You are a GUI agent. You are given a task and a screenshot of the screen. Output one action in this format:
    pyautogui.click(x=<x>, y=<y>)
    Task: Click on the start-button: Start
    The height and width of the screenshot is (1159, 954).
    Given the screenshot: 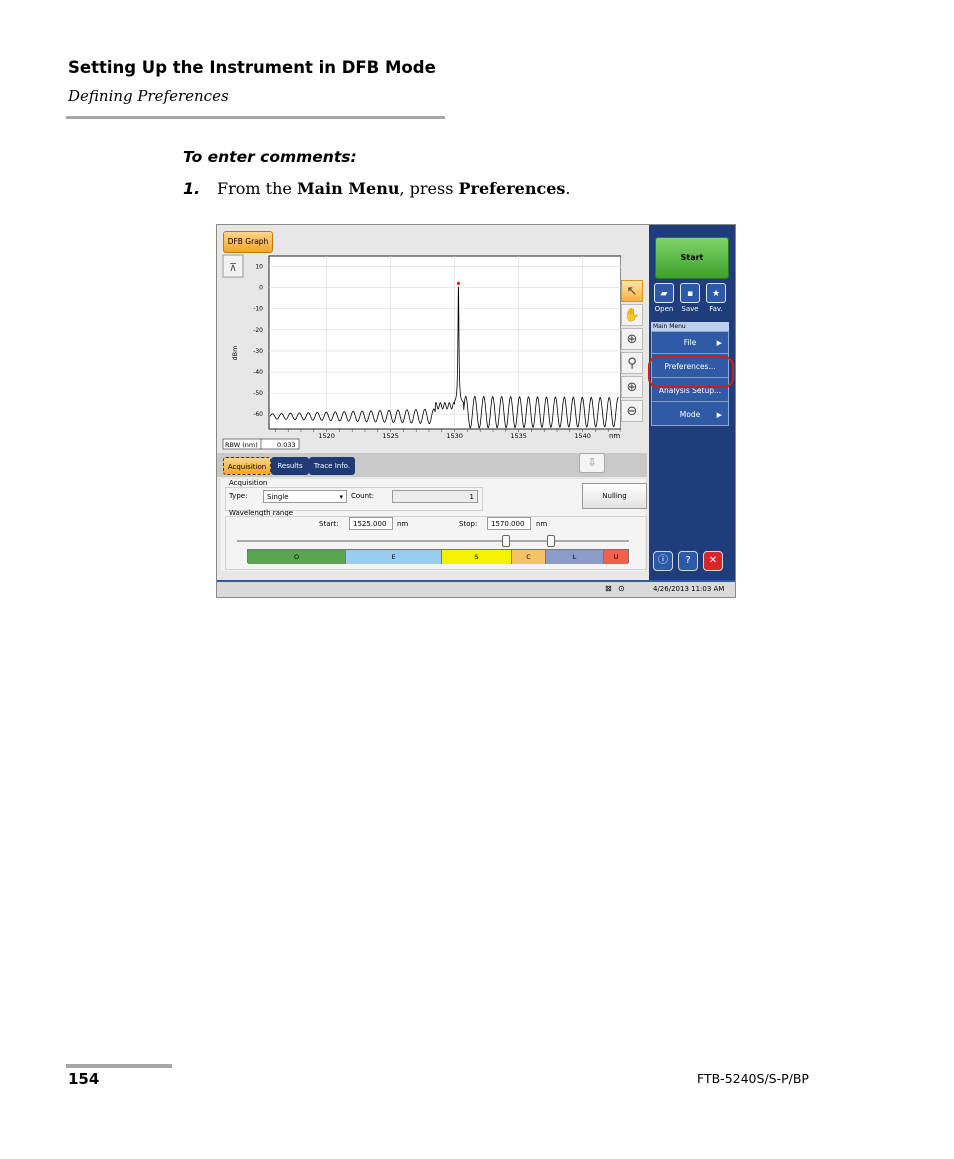 What is the action you would take?
    pyautogui.click(x=692, y=258)
    